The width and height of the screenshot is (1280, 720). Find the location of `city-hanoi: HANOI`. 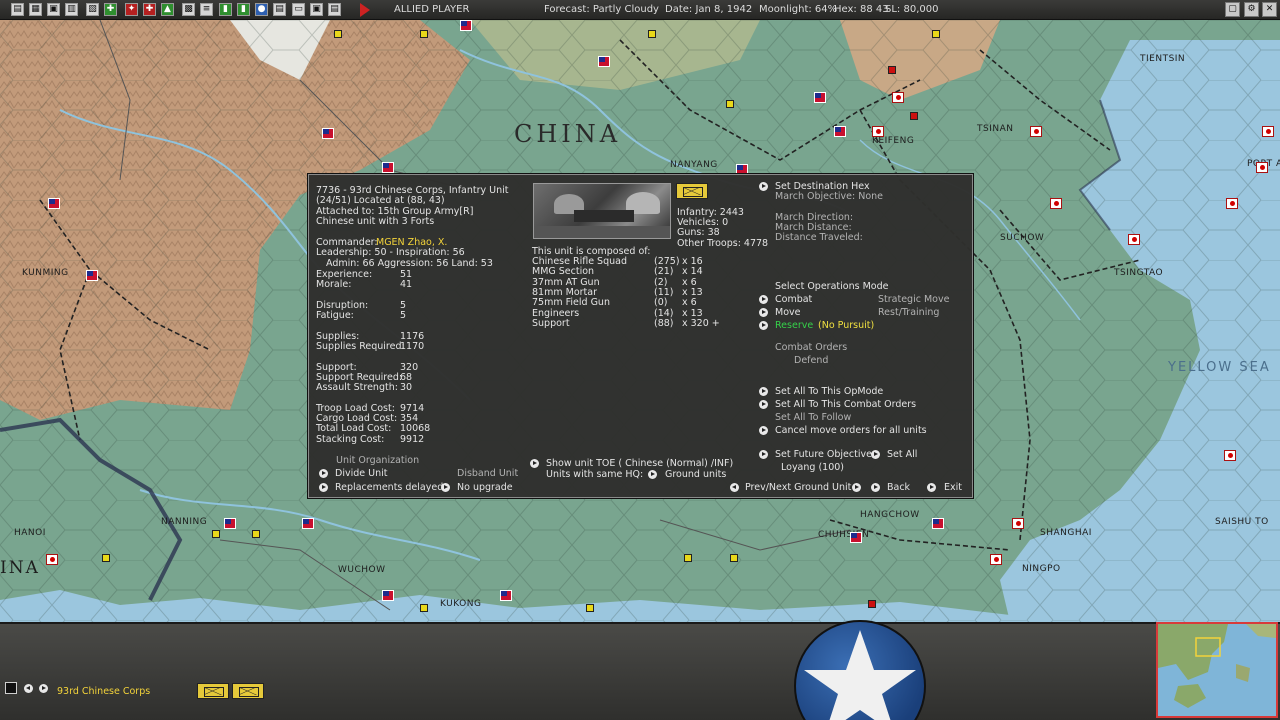

city-hanoi: HANOI is located at coordinates (30, 533).